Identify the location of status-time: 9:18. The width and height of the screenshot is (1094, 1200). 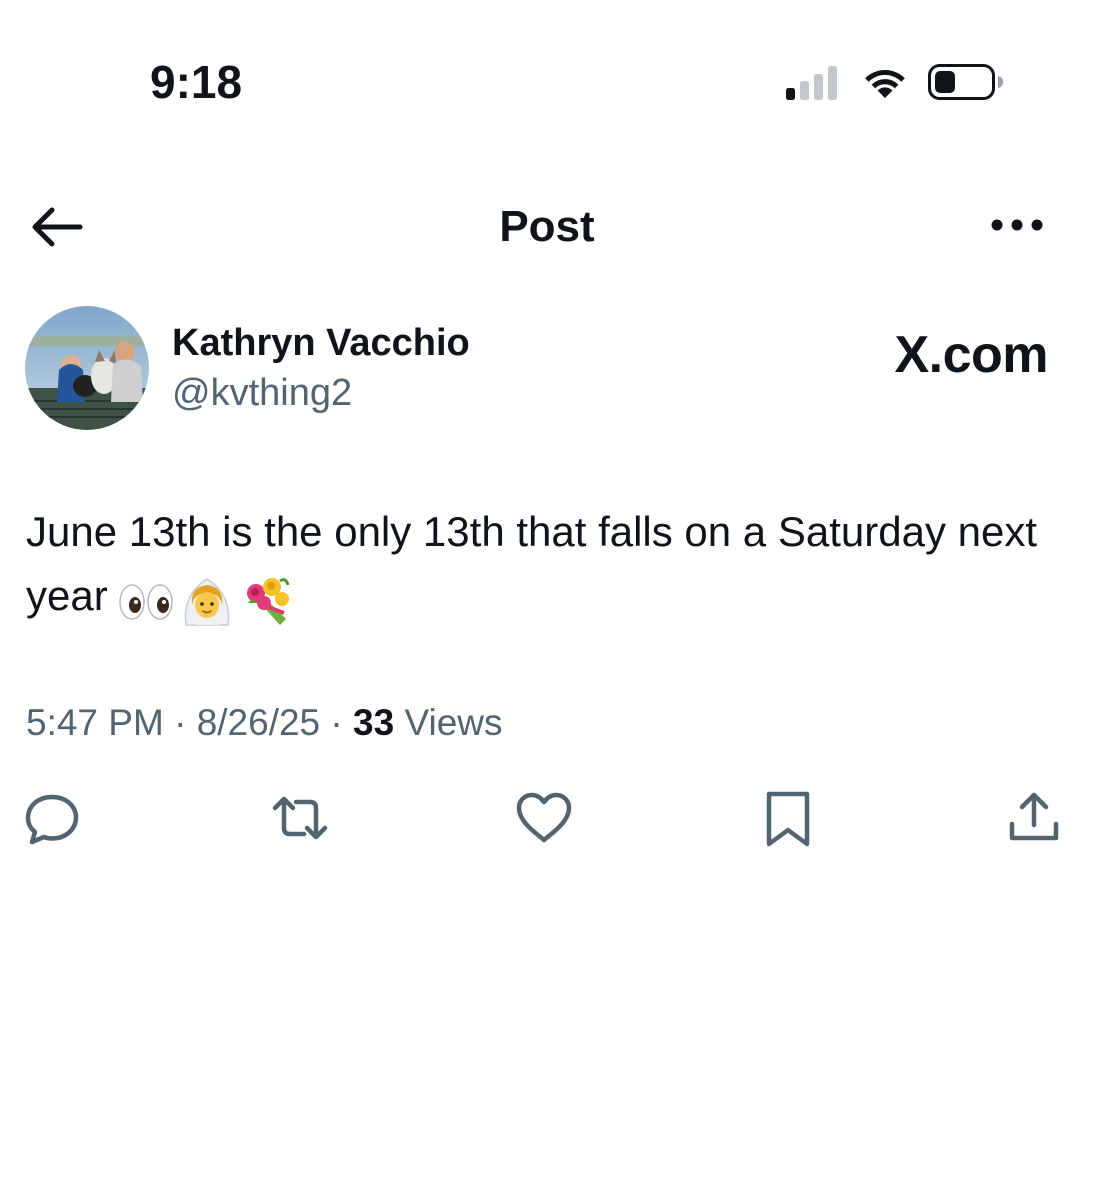
(196, 82).